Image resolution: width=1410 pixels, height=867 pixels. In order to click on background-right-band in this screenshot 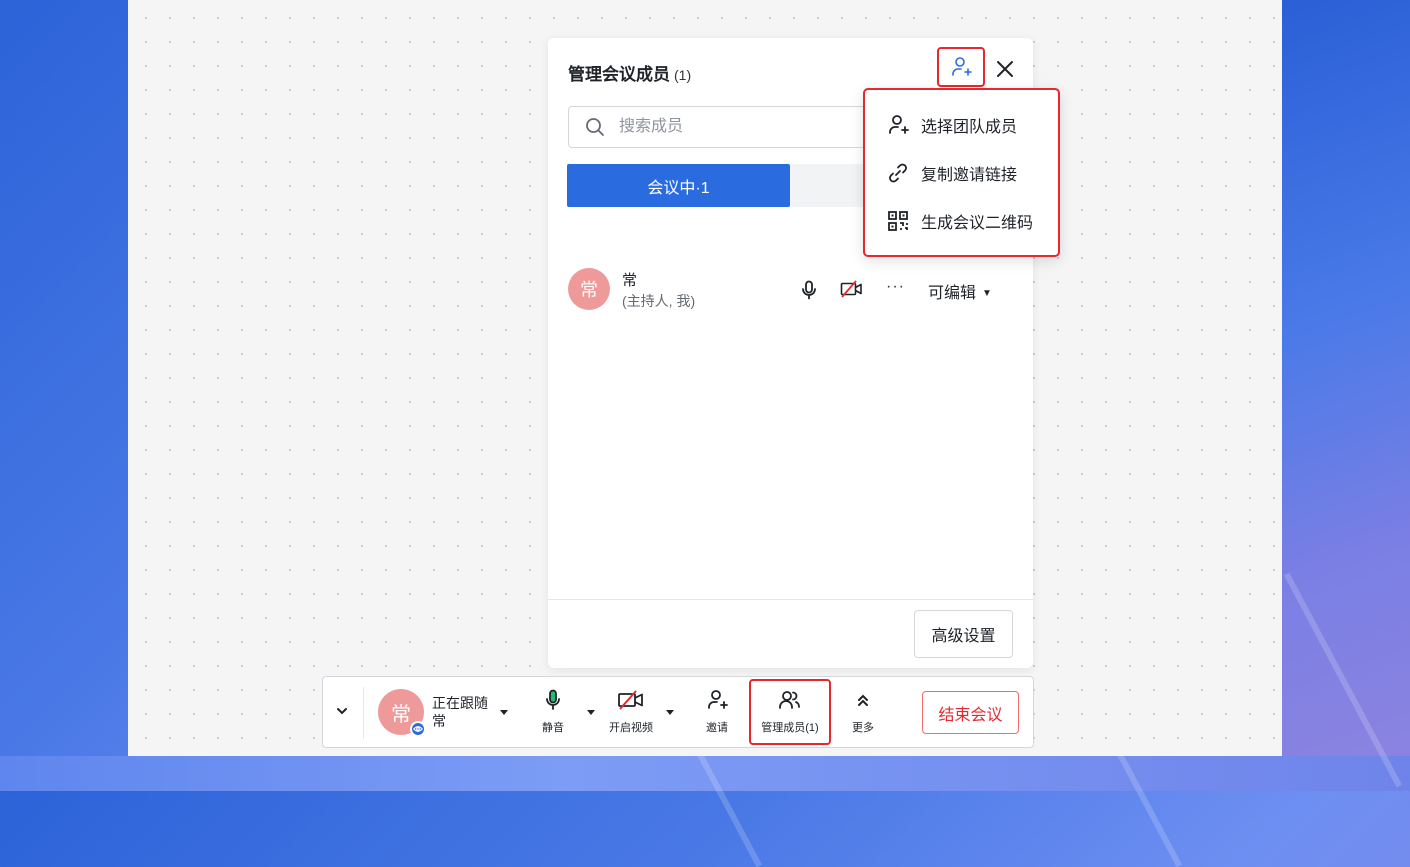, I will do `click(1345, 395)`.